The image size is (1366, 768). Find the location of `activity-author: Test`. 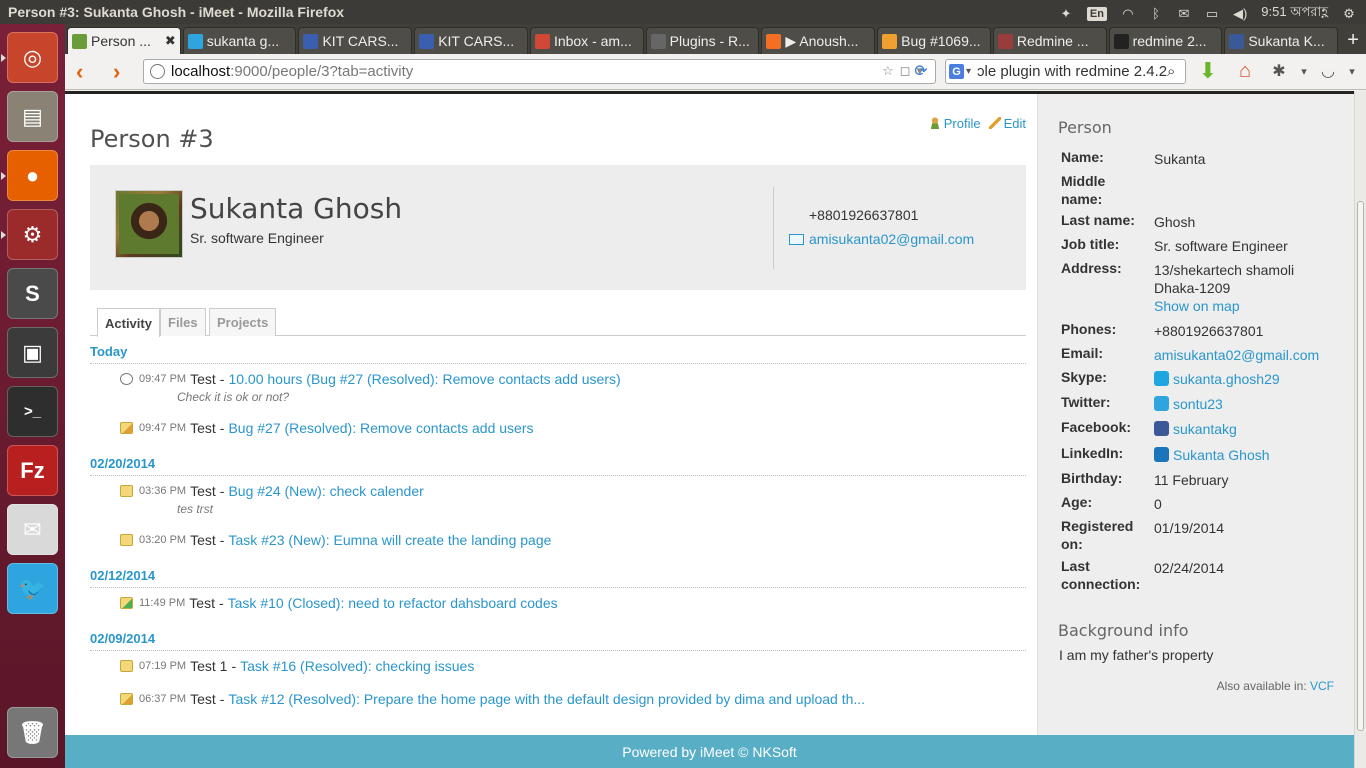

activity-author: Test is located at coordinates (202, 603).